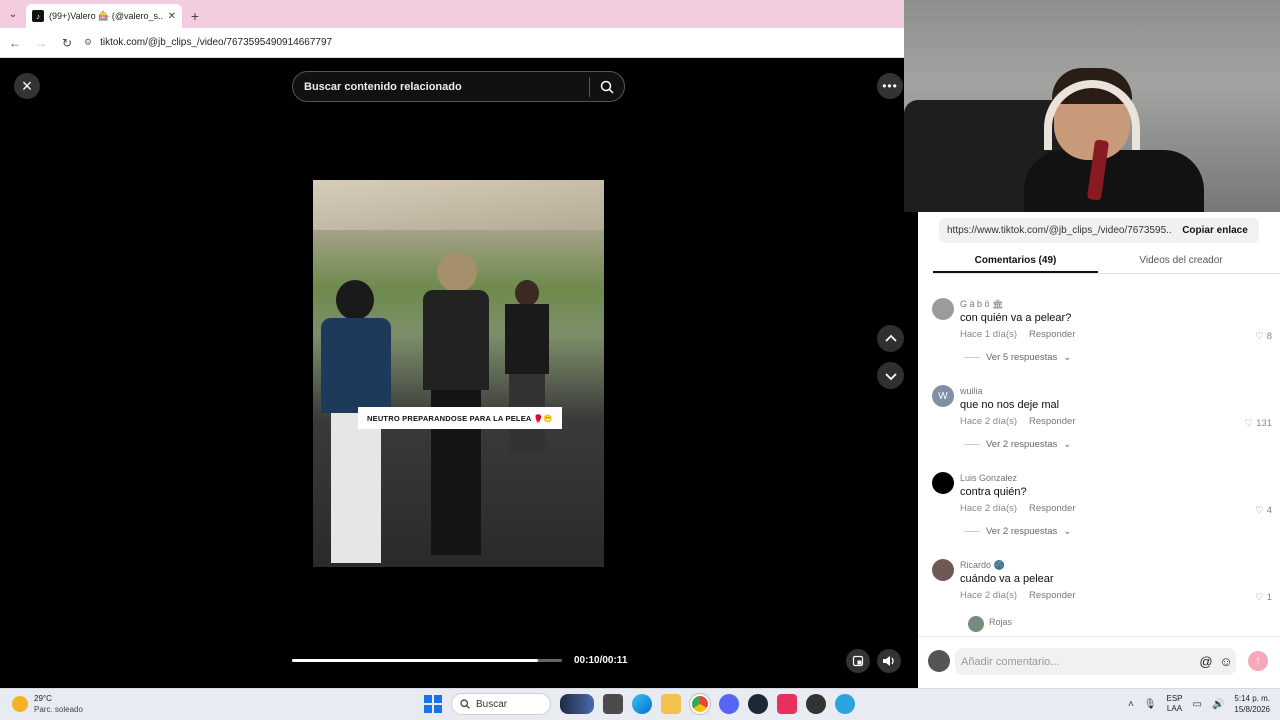 This screenshot has width=1280, height=720. I want to click on discord-icon, so click(729, 704).